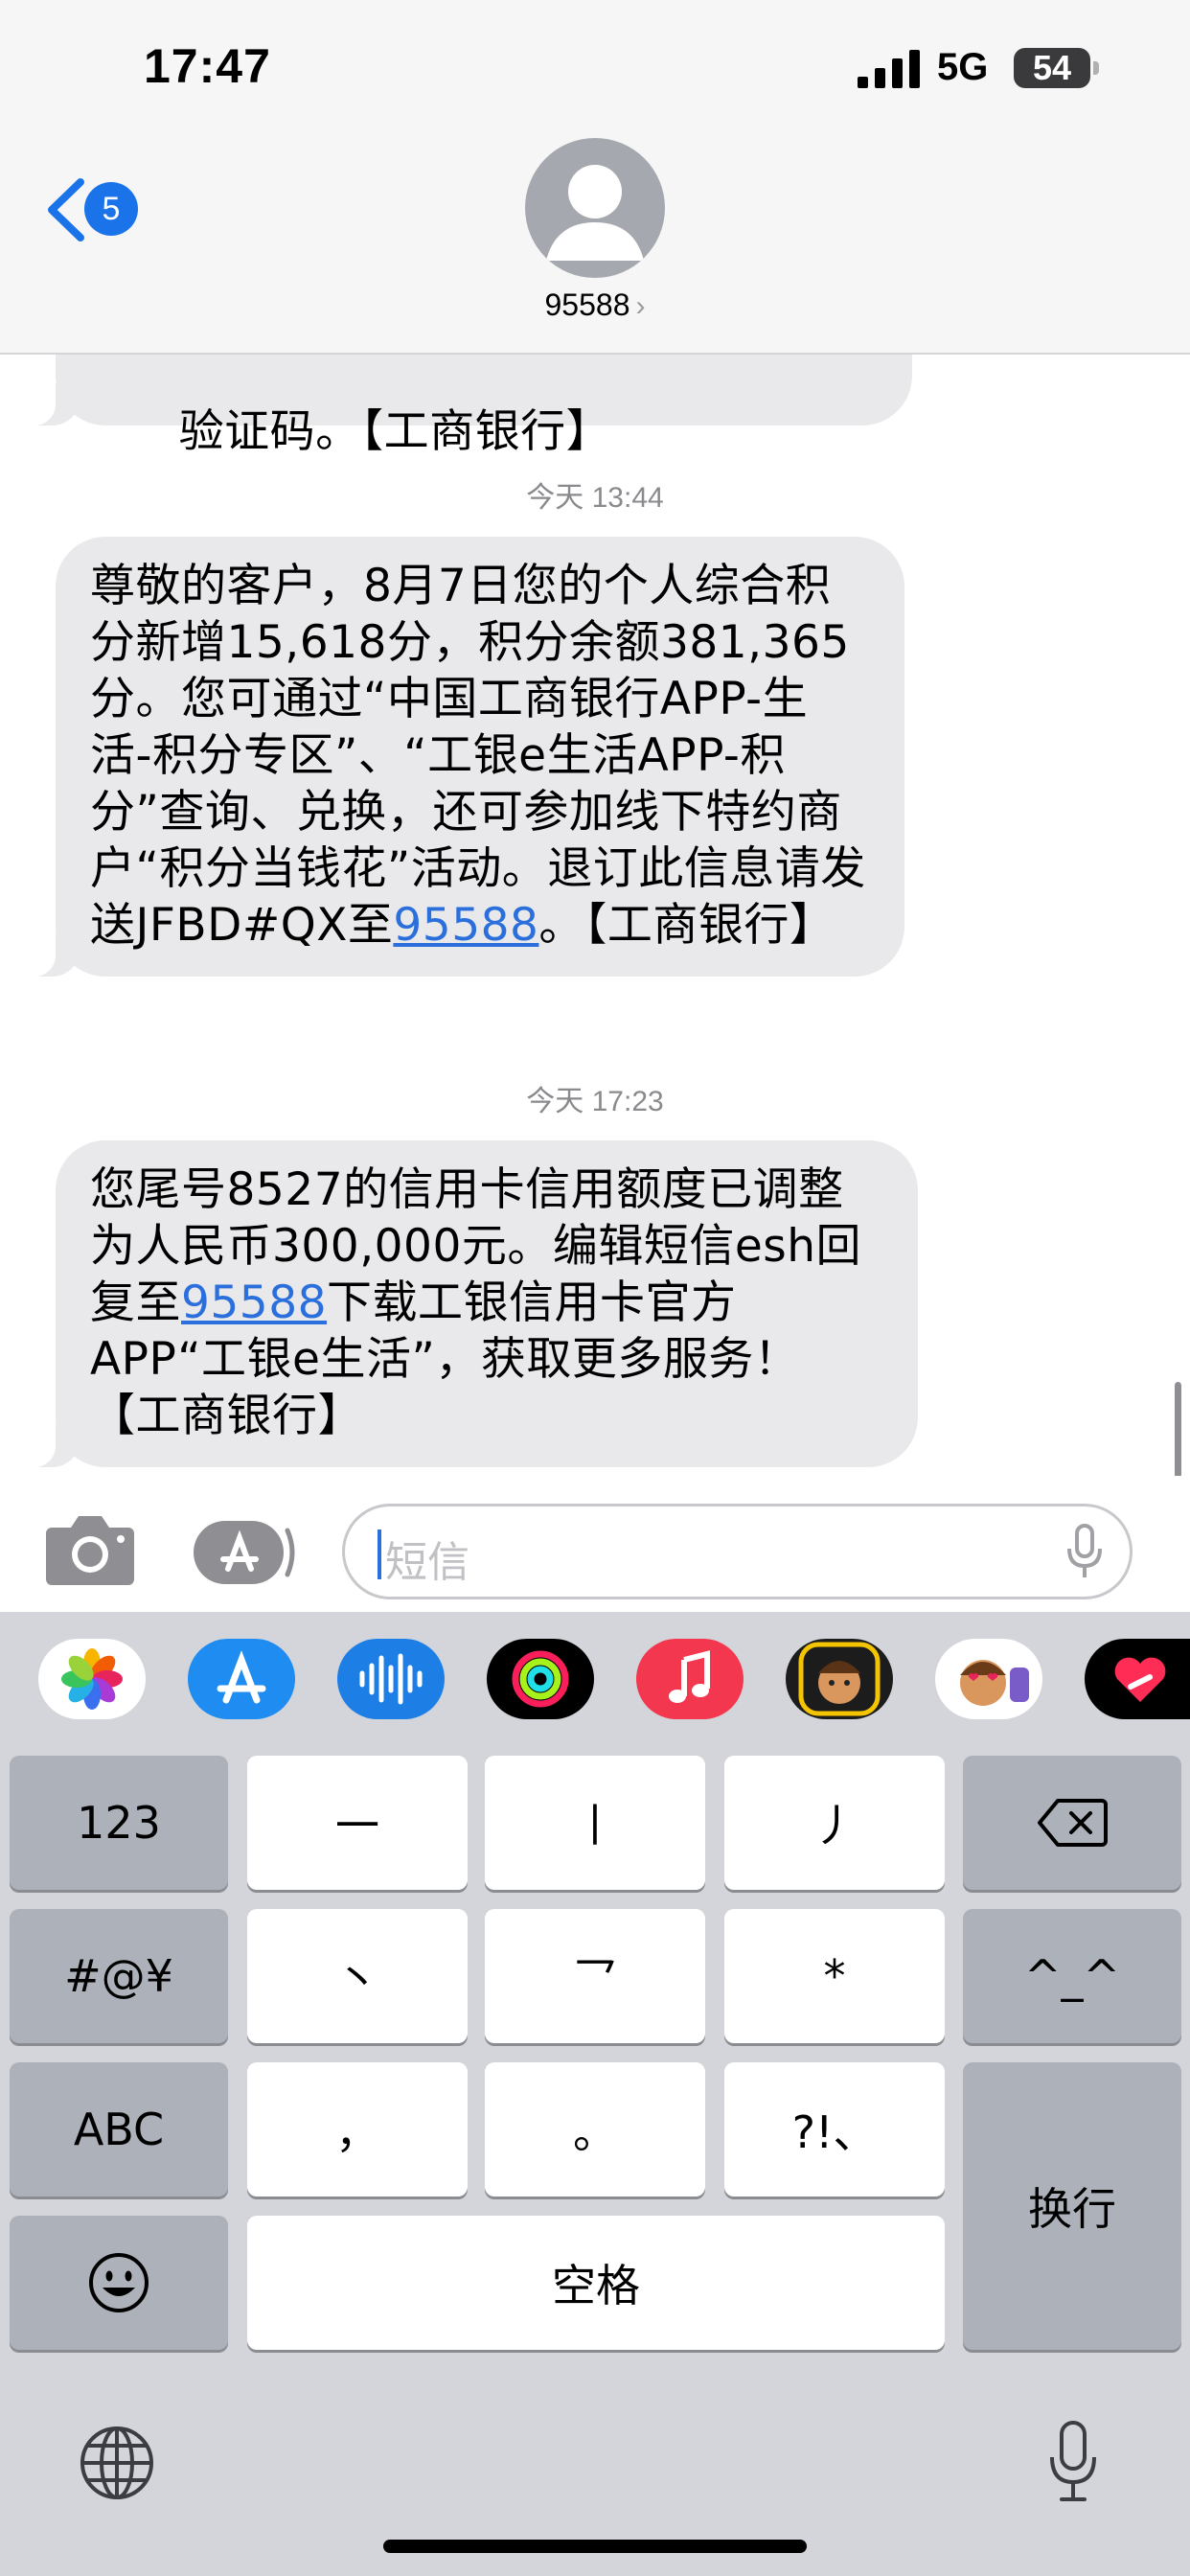 The image size is (1190, 2576). What do you see at coordinates (995, 1683) in the screenshot?
I see `heart-eyes-memoji-icon` at bounding box center [995, 1683].